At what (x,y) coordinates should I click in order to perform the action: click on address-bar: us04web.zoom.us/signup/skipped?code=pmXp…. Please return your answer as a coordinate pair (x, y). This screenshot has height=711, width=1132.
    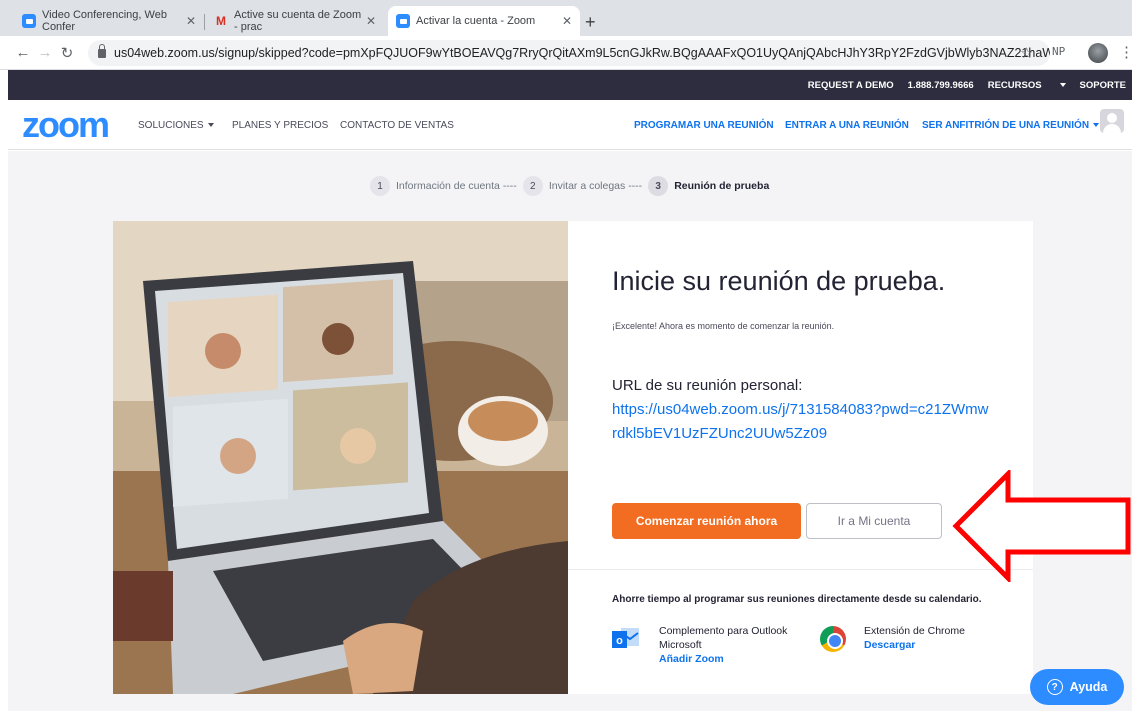
    Looking at the image, I should click on (569, 53).